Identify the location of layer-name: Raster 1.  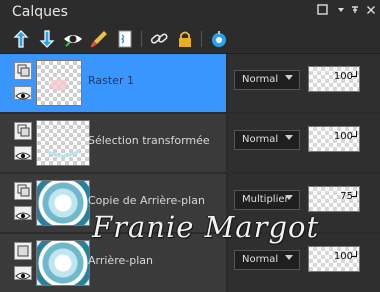
(111, 80).